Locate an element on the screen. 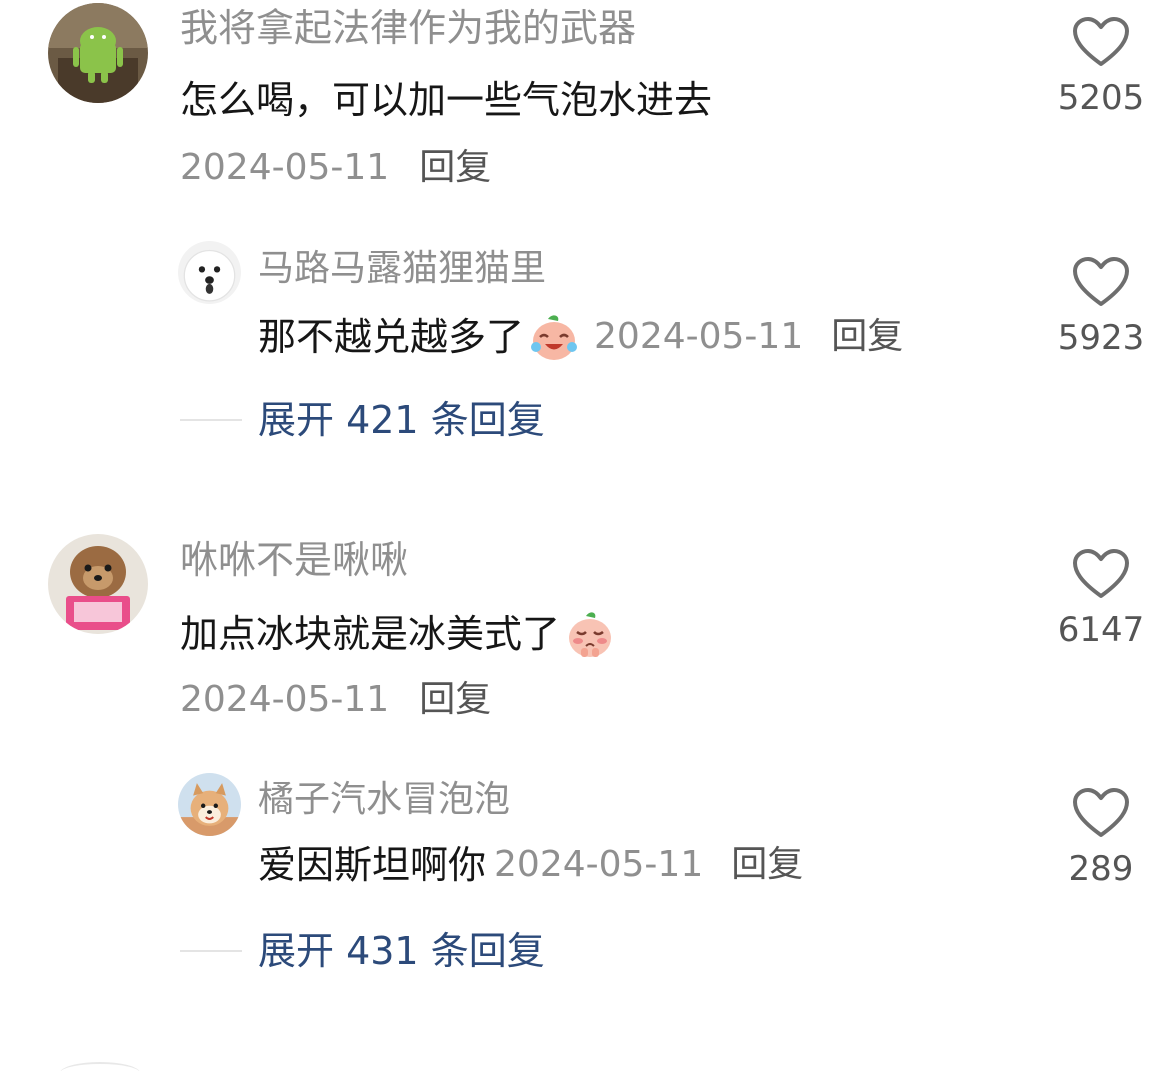  like-count: 6147 is located at coordinates (1101, 630).